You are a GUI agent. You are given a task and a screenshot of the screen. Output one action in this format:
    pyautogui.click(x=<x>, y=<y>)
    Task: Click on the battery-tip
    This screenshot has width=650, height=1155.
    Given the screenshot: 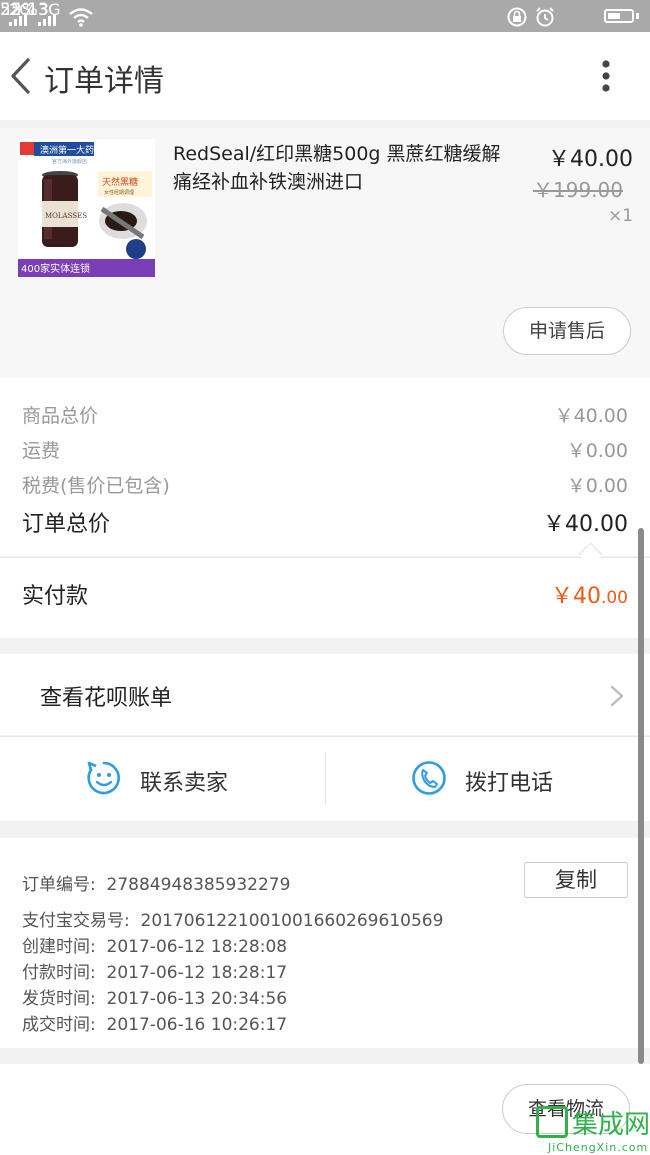 What is the action you would take?
    pyautogui.click(x=637, y=16)
    